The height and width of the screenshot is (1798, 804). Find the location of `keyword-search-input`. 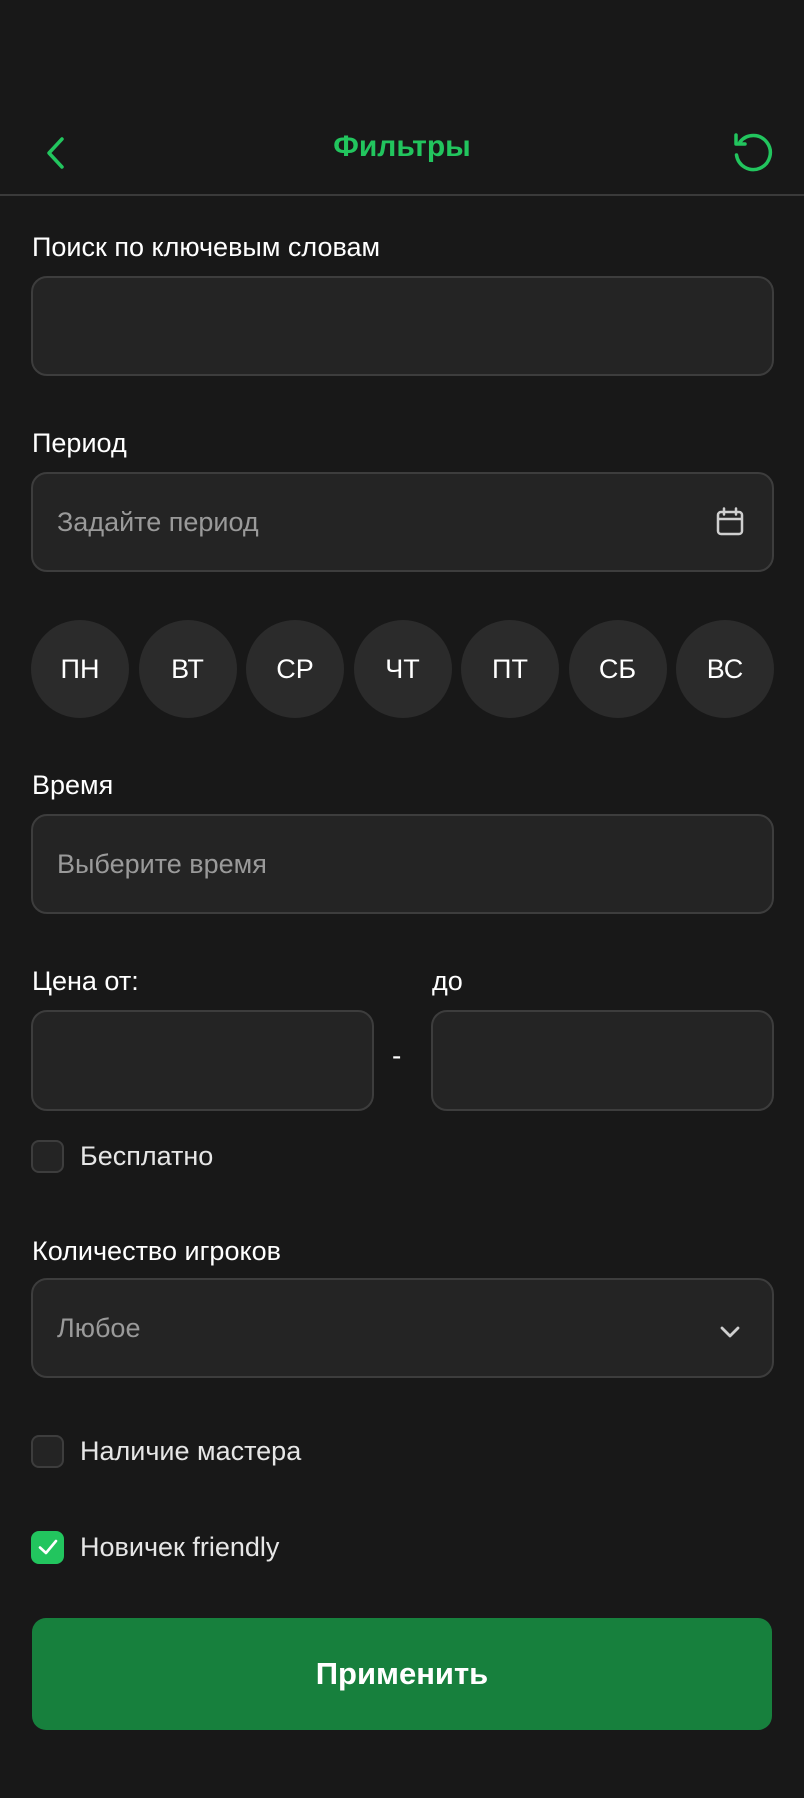

keyword-search-input is located at coordinates (402, 326).